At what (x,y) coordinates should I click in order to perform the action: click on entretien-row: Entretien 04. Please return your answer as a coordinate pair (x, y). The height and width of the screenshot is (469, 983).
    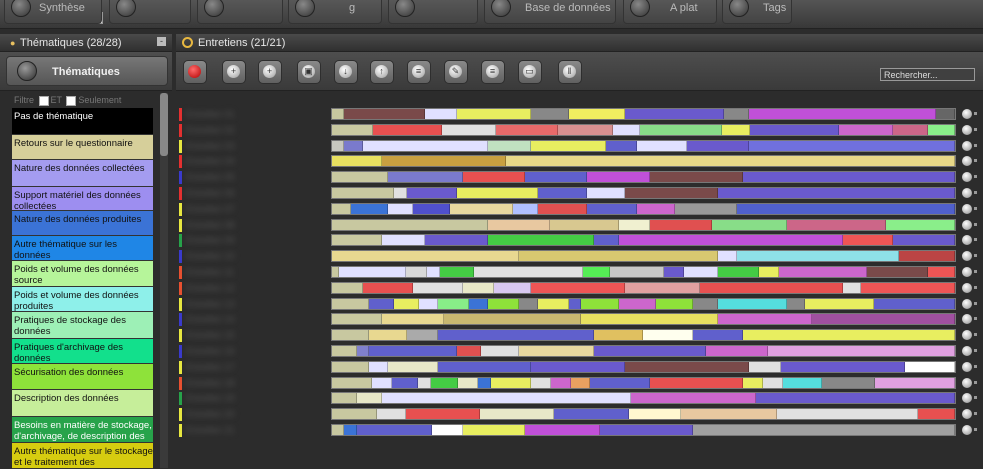
    Looking at the image, I should click on (579, 161).